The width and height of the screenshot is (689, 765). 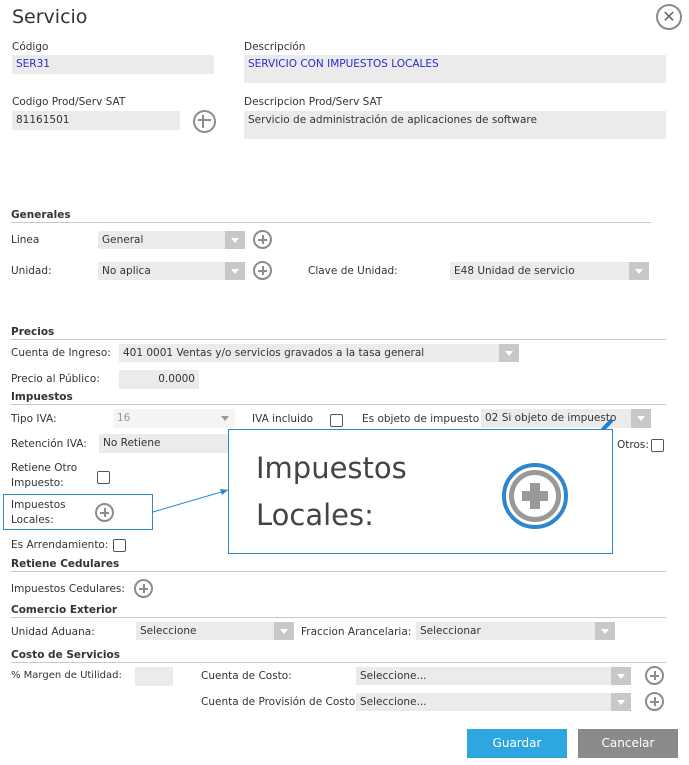 What do you see at coordinates (450, 631) in the screenshot?
I see `fraccion-value: Seleccionar` at bounding box center [450, 631].